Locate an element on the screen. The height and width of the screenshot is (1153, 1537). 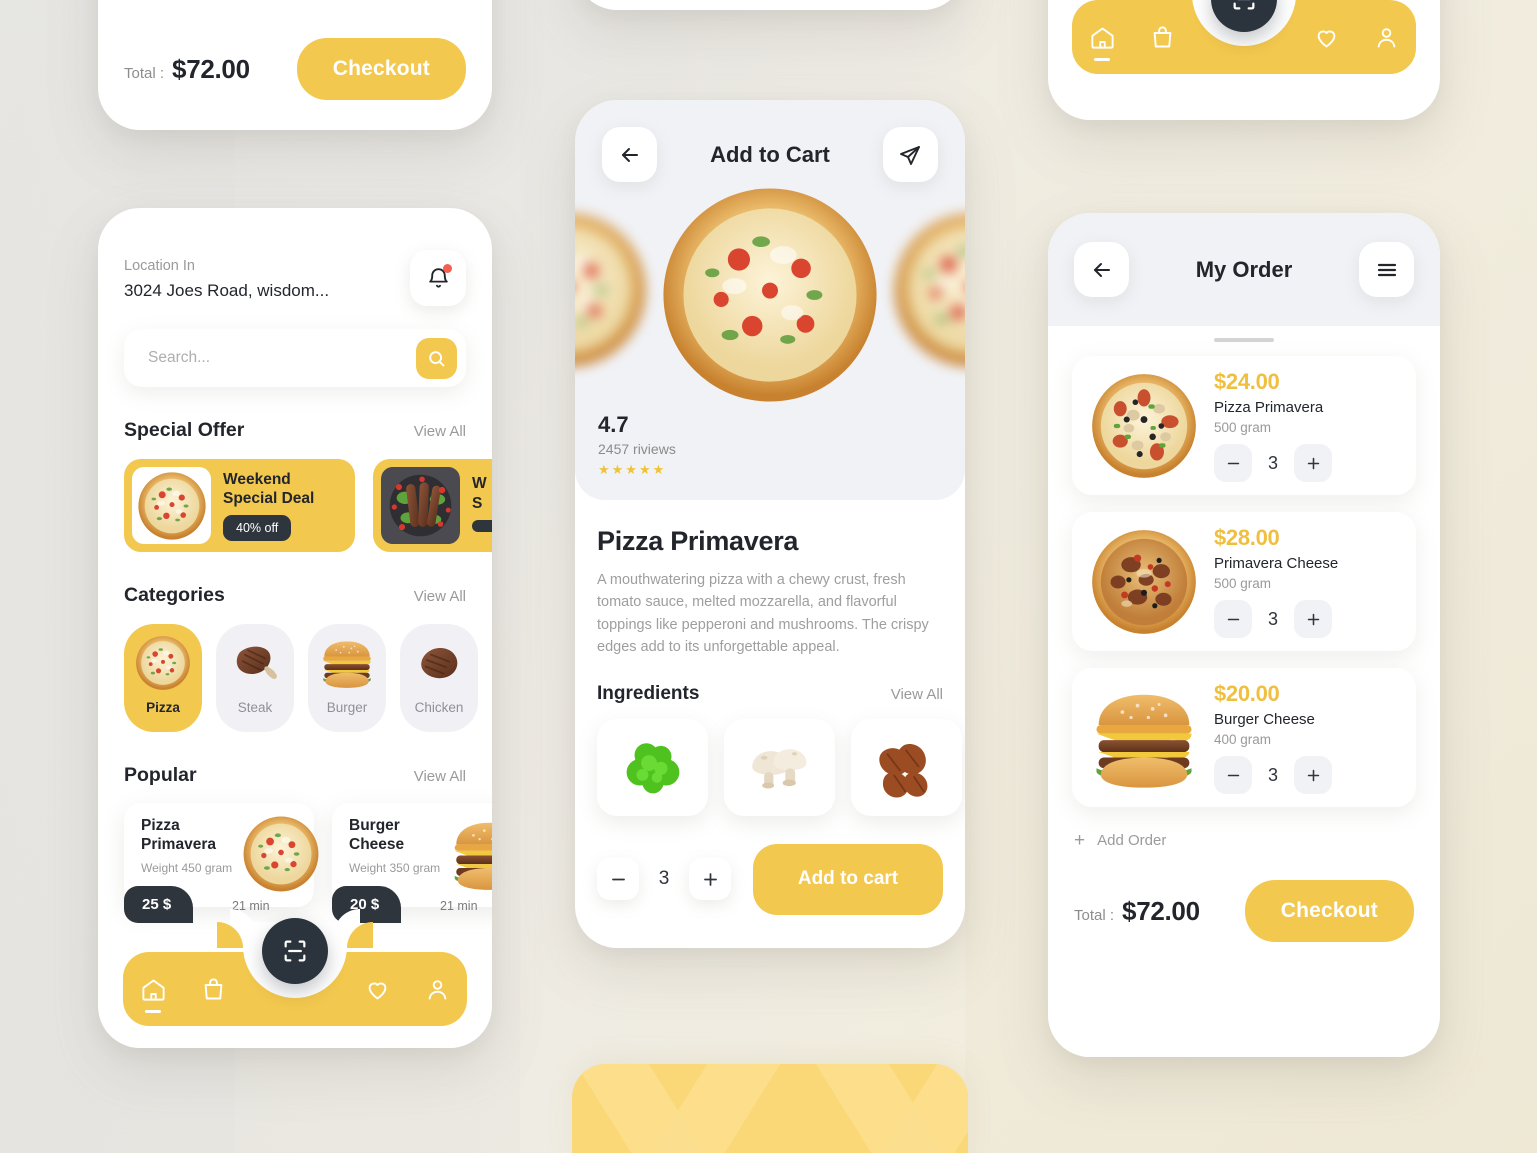
search-icon is located at coordinates (437, 358).